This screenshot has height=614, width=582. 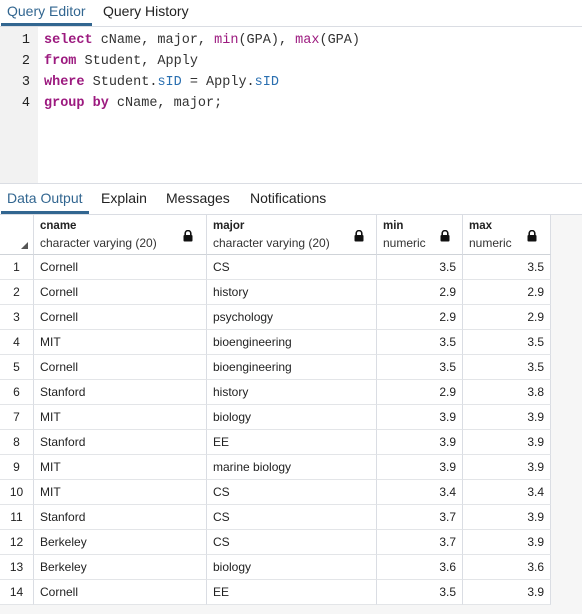 I want to click on tab-query-editor: Query Editor, so click(x=46, y=13).